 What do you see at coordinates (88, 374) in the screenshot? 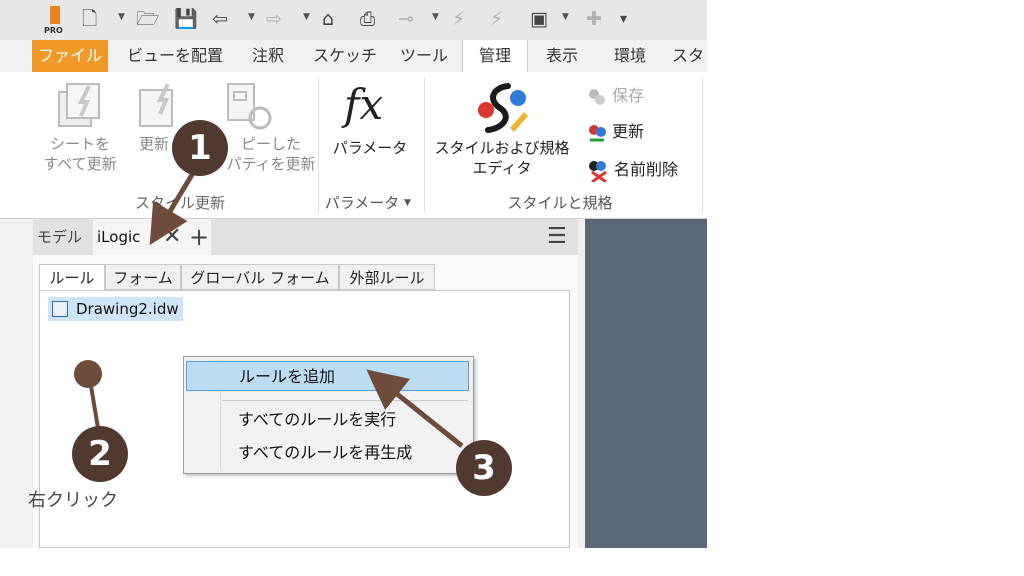
I see `right-click-marker` at bounding box center [88, 374].